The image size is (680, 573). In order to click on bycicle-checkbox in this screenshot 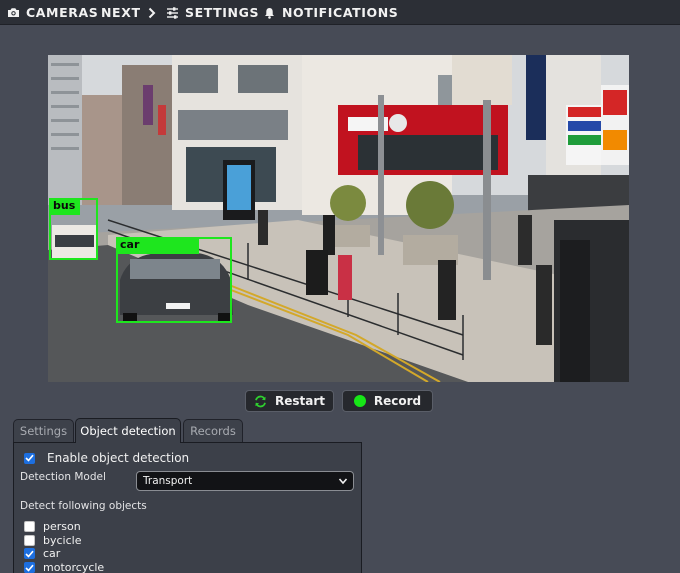, I will do `click(29, 540)`.